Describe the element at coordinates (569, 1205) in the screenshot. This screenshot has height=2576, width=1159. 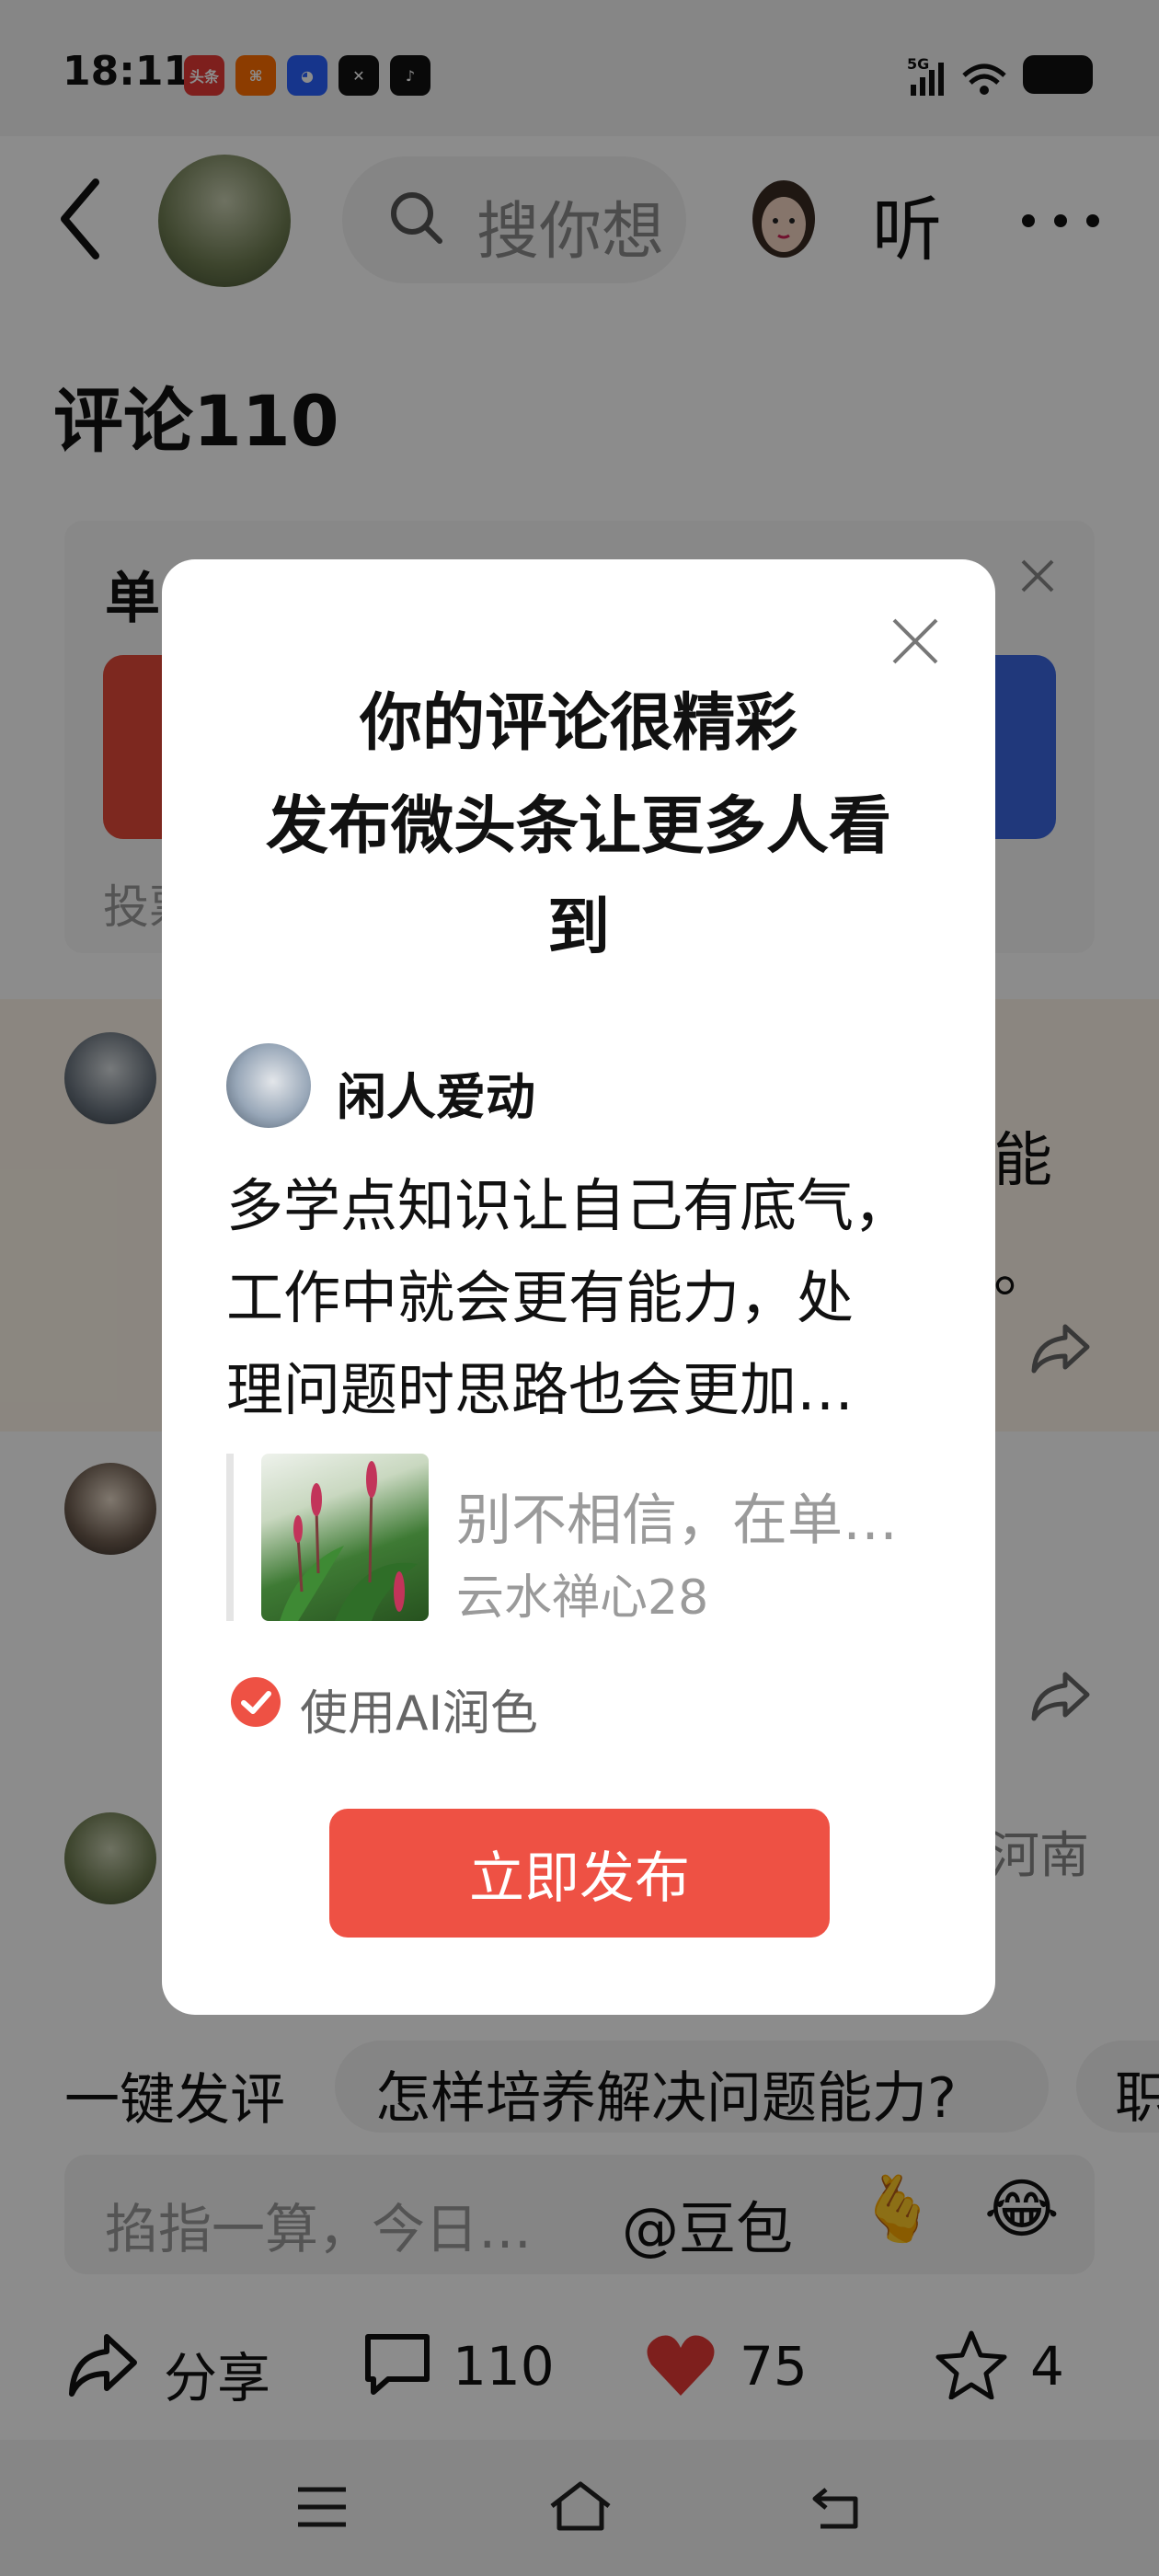
I see `comment-body-line: 多学点知识让自己有底气，` at that location.